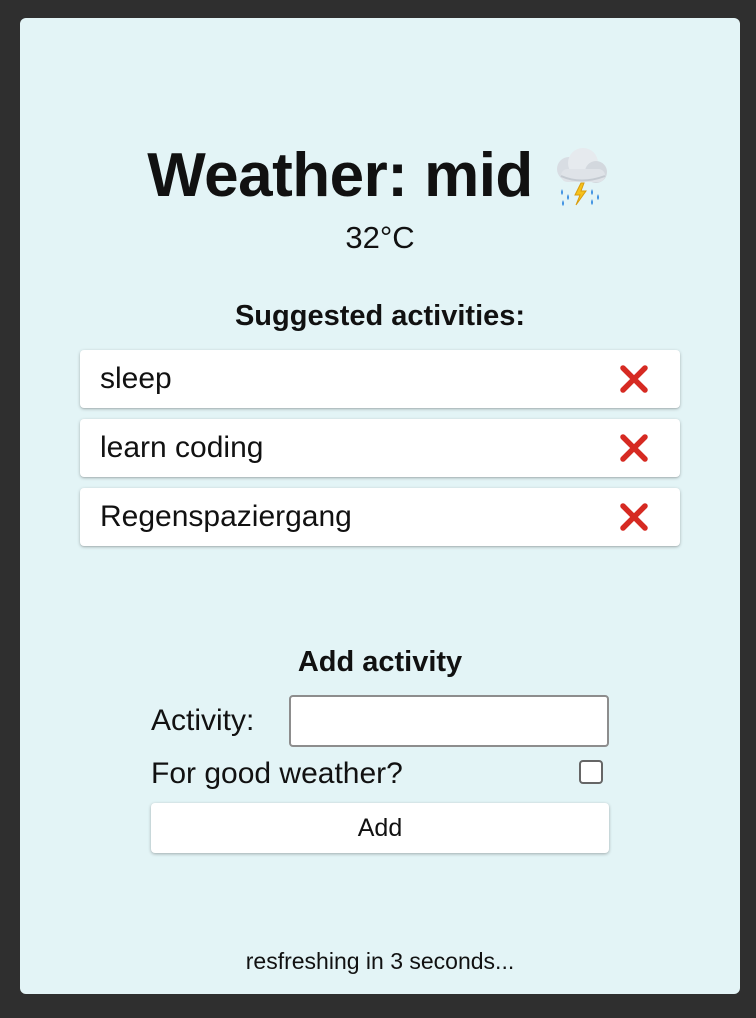 This screenshot has height=1018, width=756. Describe the element at coordinates (203, 720) in the screenshot. I see `activity-input-label: Activity:` at that location.